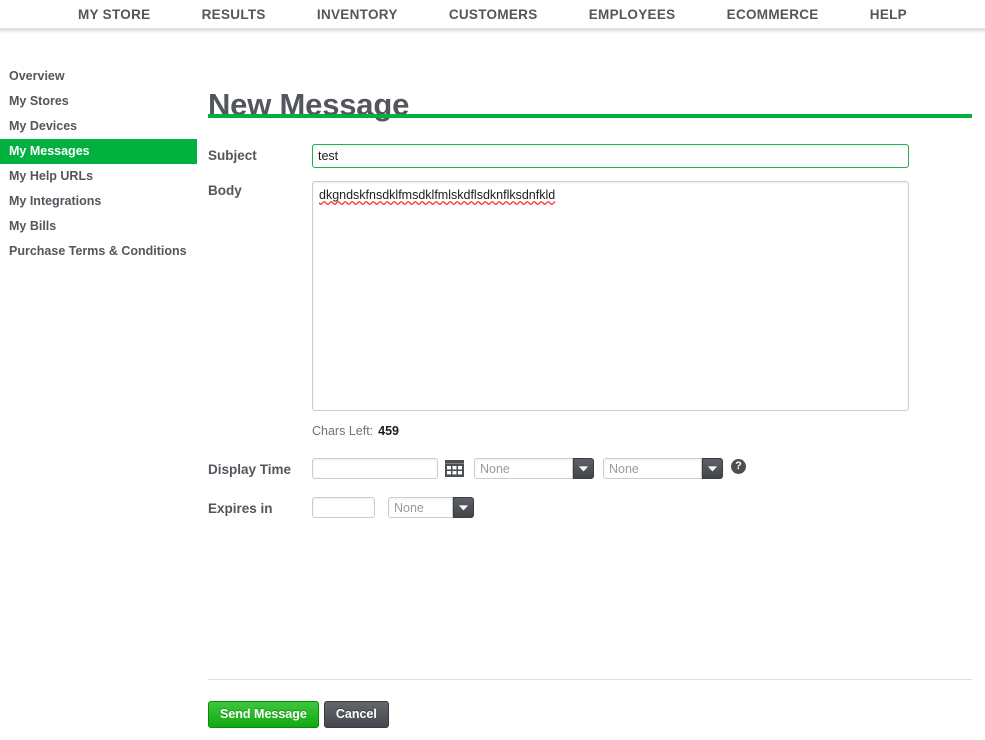 This screenshot has height=740, width=985. Describe the element at coordinates (388, 431) in the screenshot. I see `chars-left-value: 459` at that location.